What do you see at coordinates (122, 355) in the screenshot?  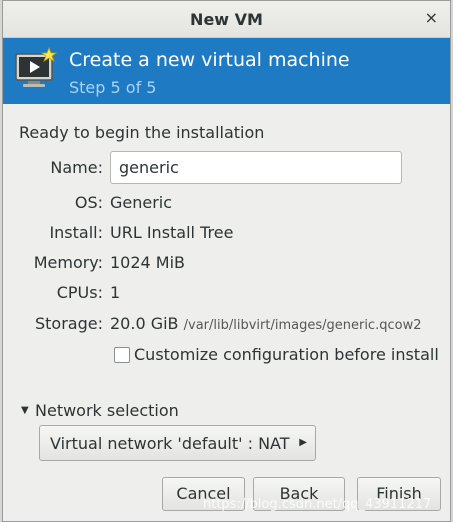 I see `customize-checkbox` at bounding box center [122, 355].